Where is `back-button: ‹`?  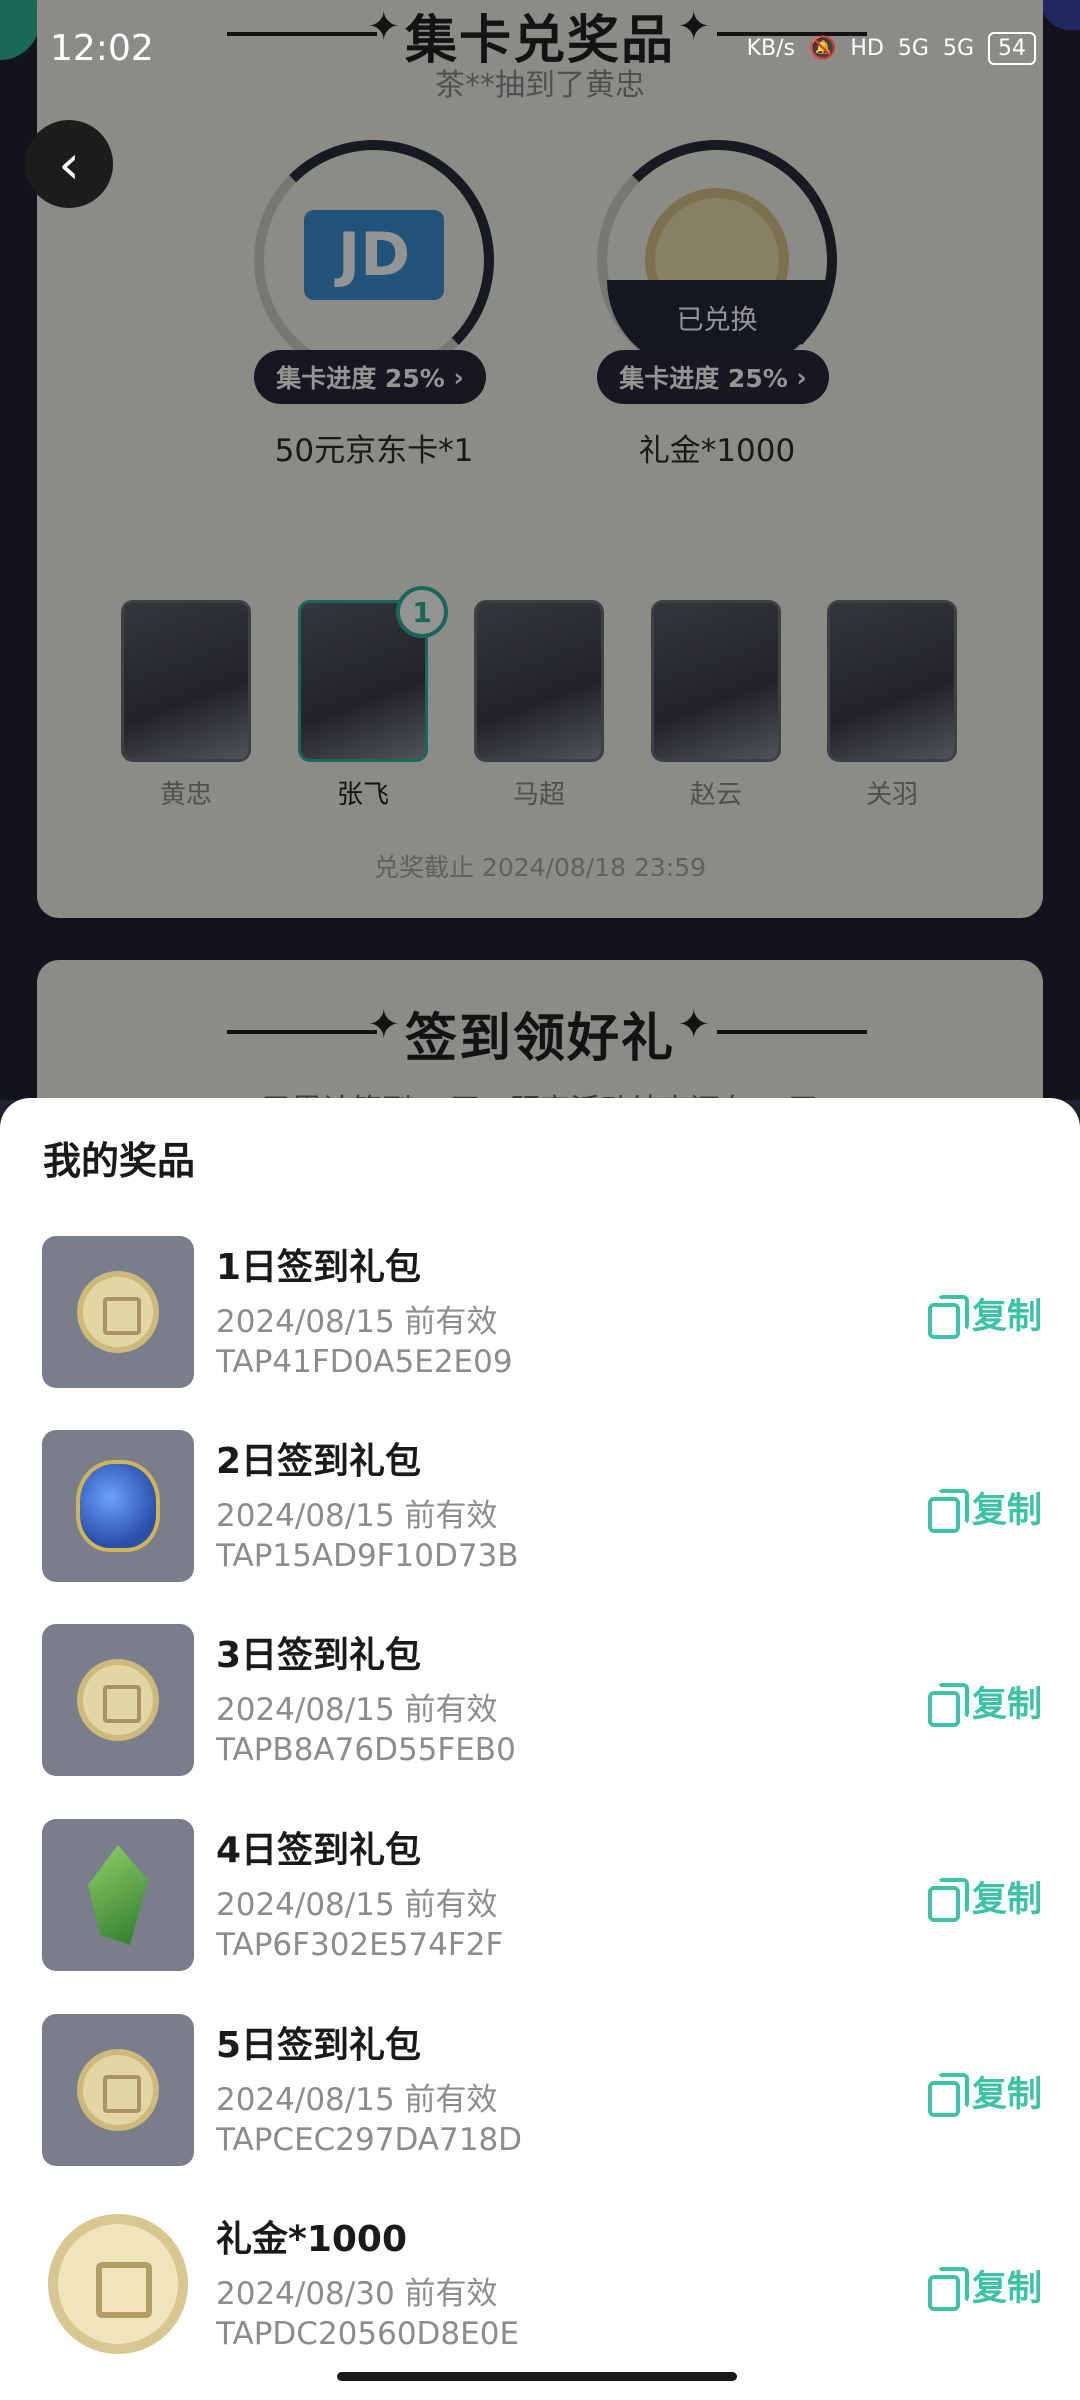 back-button: ‹ is located at coordinates (69, 164).